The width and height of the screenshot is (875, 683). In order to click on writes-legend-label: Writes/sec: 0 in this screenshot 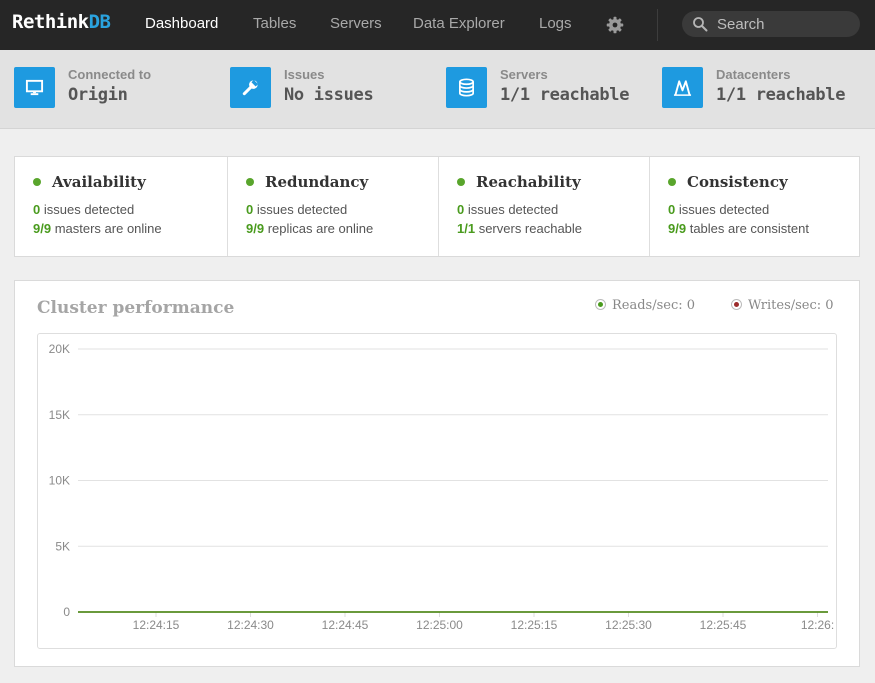, I will do `click(791, 305)`.